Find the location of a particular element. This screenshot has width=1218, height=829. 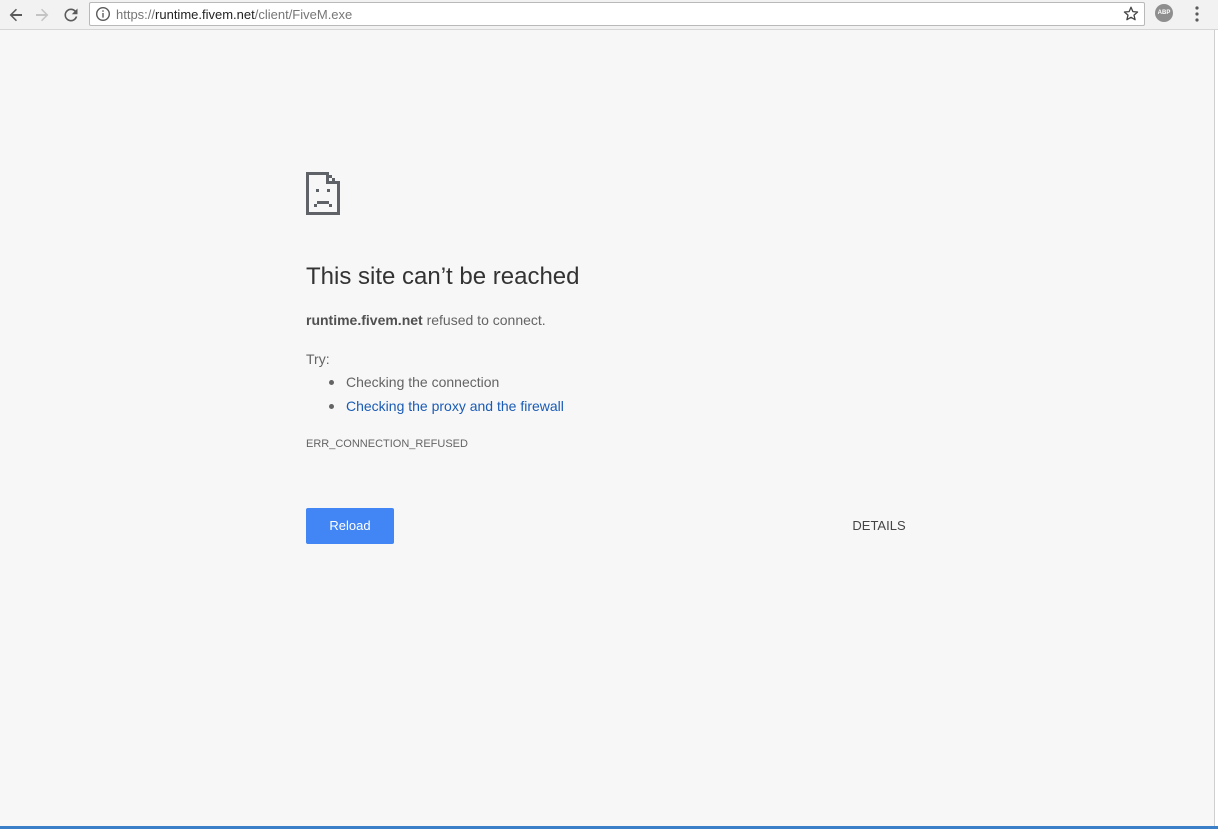

suggestion-proxy-firewall: Checking the proxy and the firewall is located at coordinates (435, 409).